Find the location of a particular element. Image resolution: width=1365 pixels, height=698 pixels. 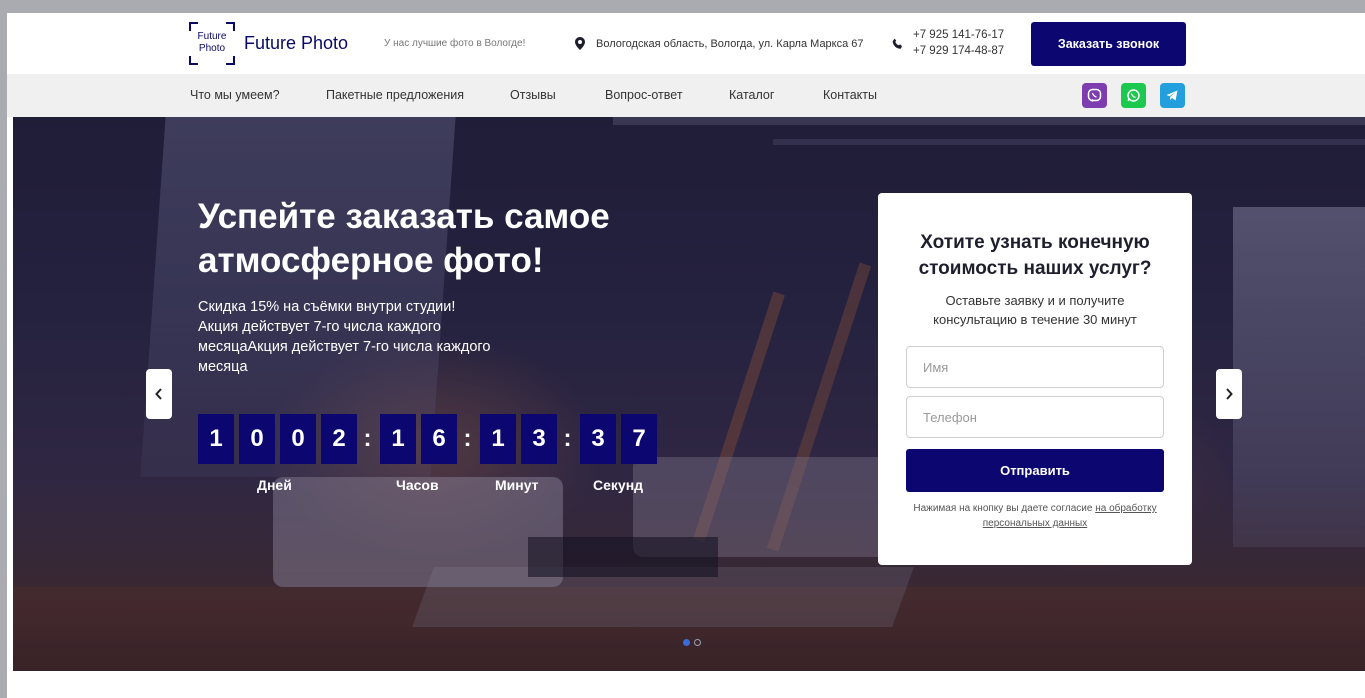

phone-input: Телефон is located at coordinates (1035, 417).